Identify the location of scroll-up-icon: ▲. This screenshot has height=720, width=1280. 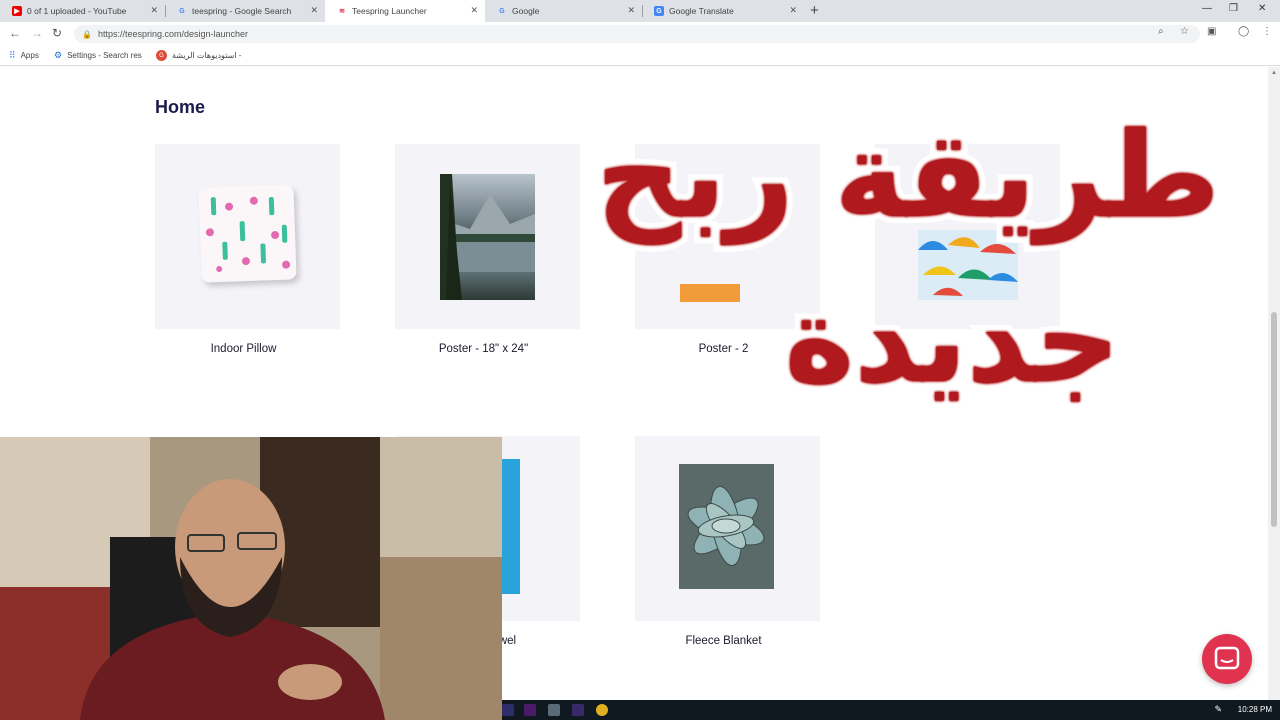
(1274, 73).